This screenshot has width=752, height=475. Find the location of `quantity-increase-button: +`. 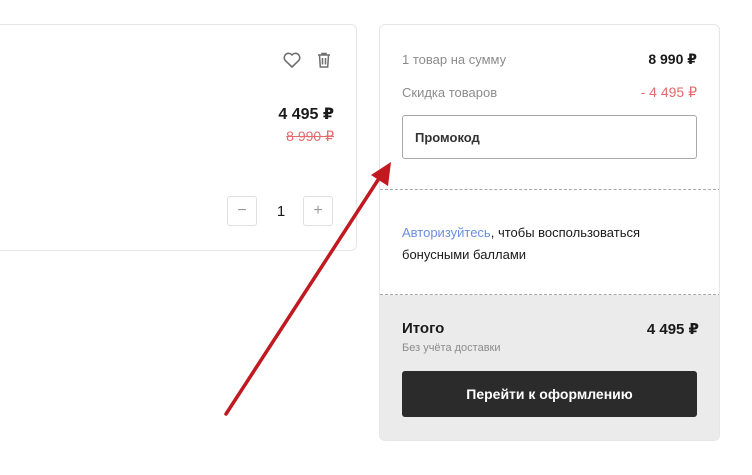

quantity-increase-button: + is located at coordinates (318, 211).